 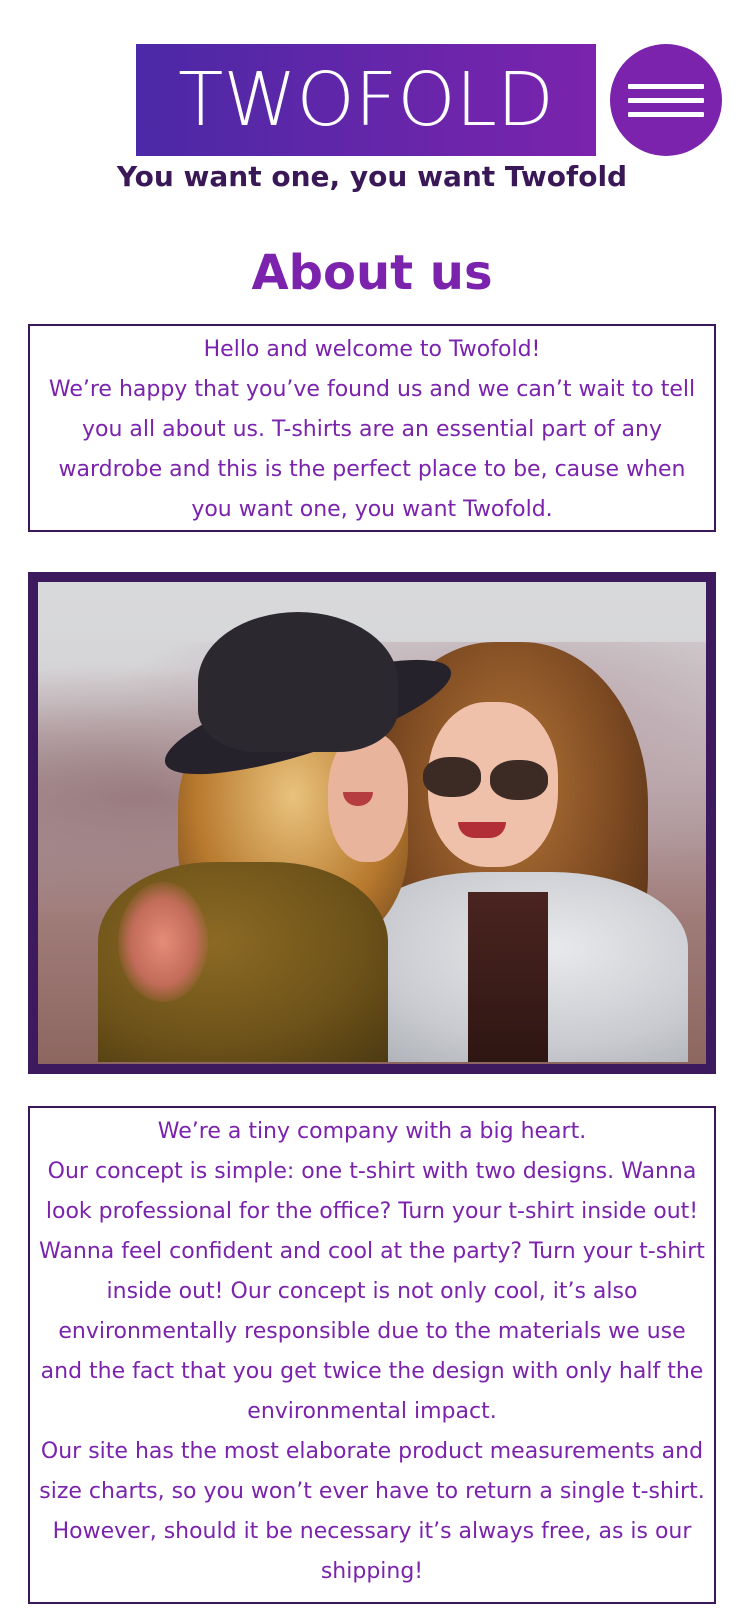 What do you see at coordinates (298, 682) in the screenshot?
I see `hat-crown` at bounding box center [298, 682].